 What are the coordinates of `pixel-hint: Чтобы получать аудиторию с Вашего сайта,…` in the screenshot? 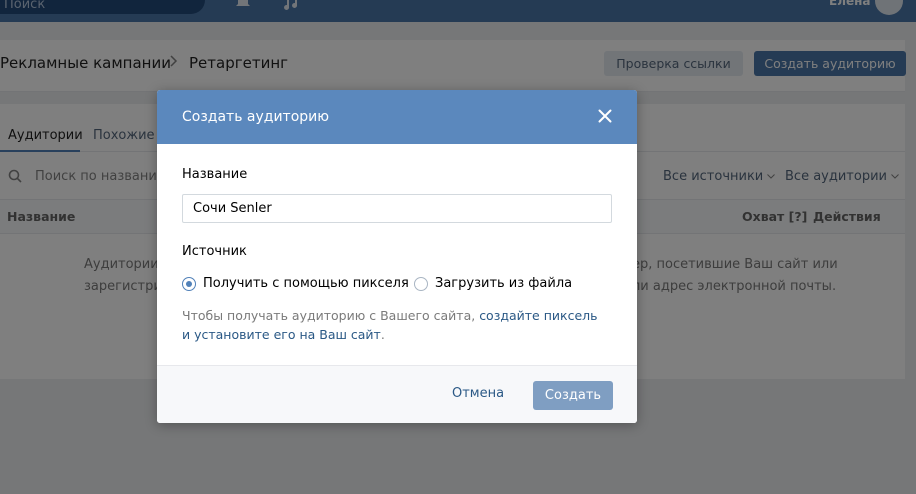 It's located at (392, 325).